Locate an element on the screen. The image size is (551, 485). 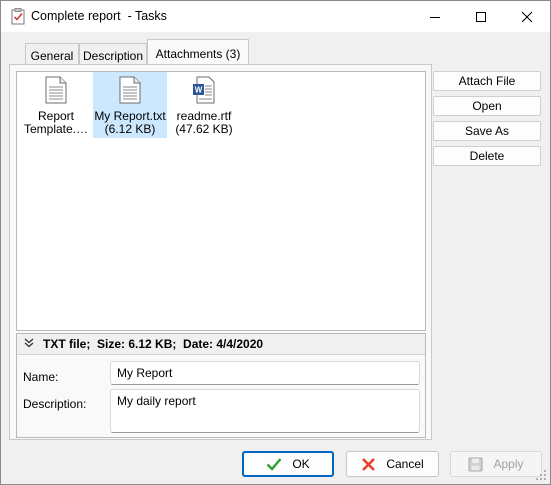
open-button: Open is located at coordinates (487, 106).